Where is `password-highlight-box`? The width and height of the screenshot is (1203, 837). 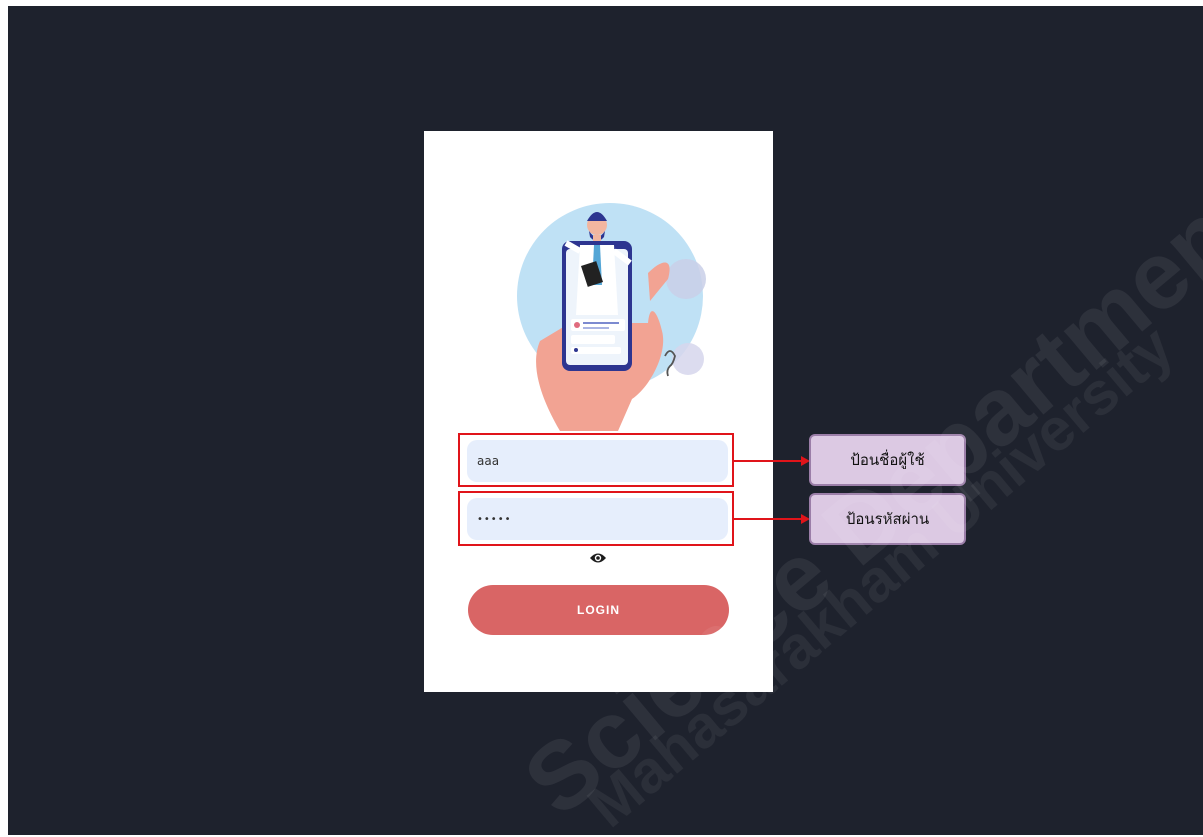
password-highlight-box is located at coordinates (596, 518).